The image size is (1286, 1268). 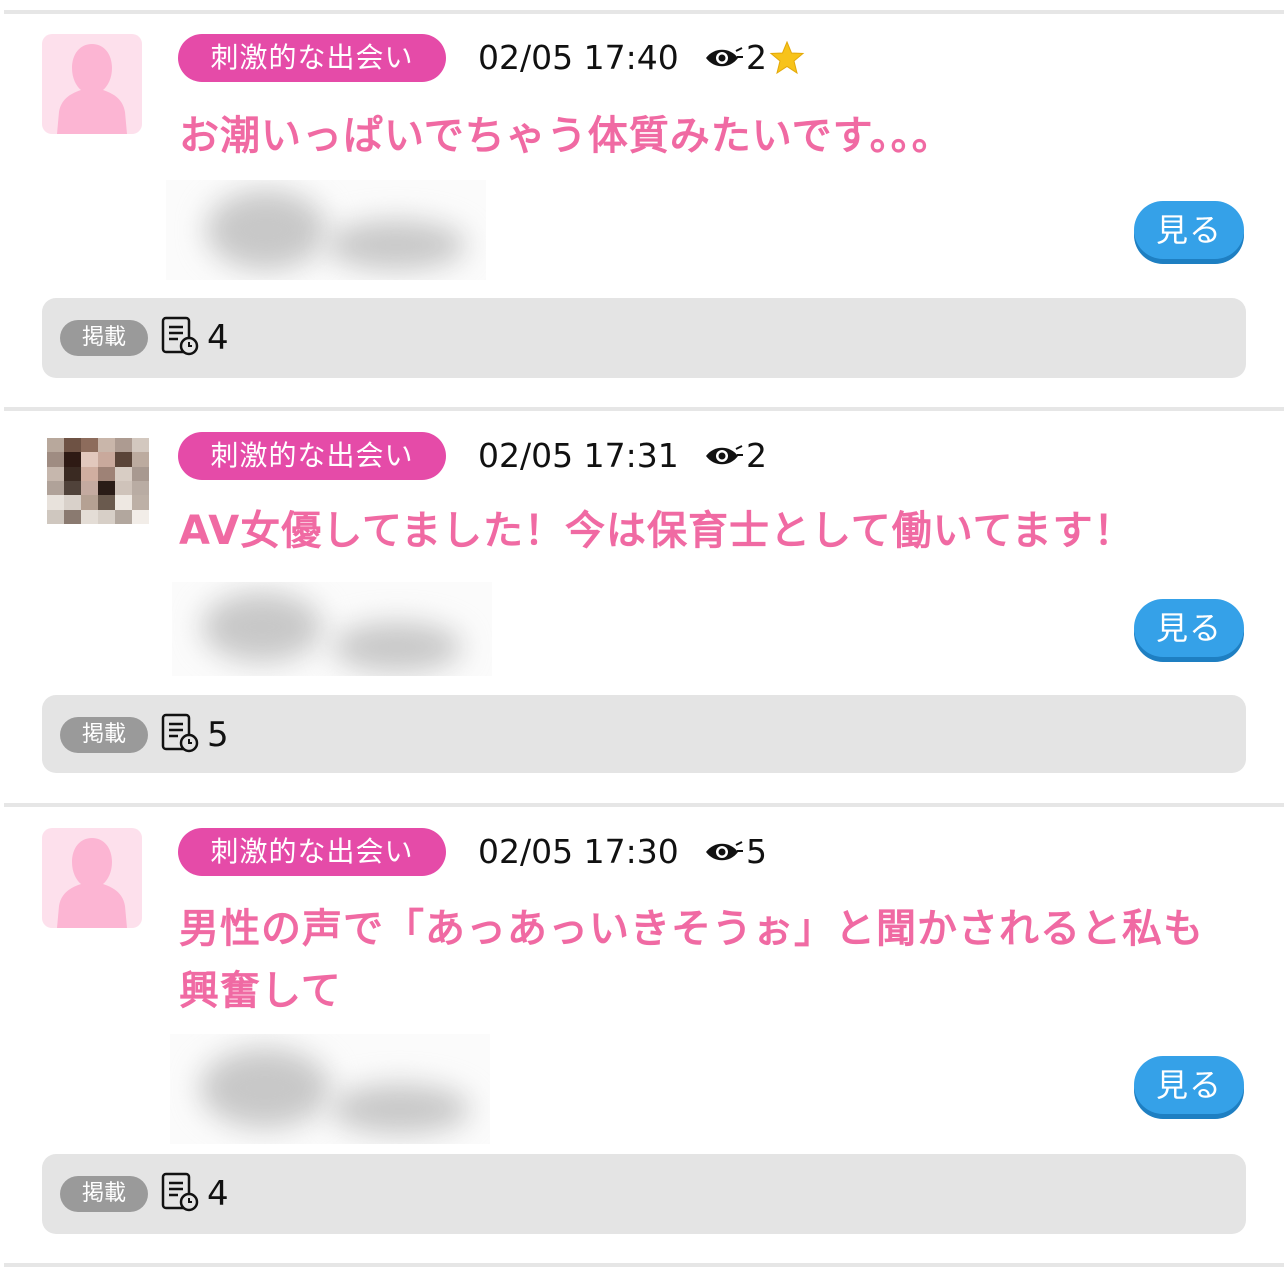 What do you see at coordinates (578, 851) in the screenshot?
I see `post-timestamp: 02/05 17:30` at bounding box center [578, 851].